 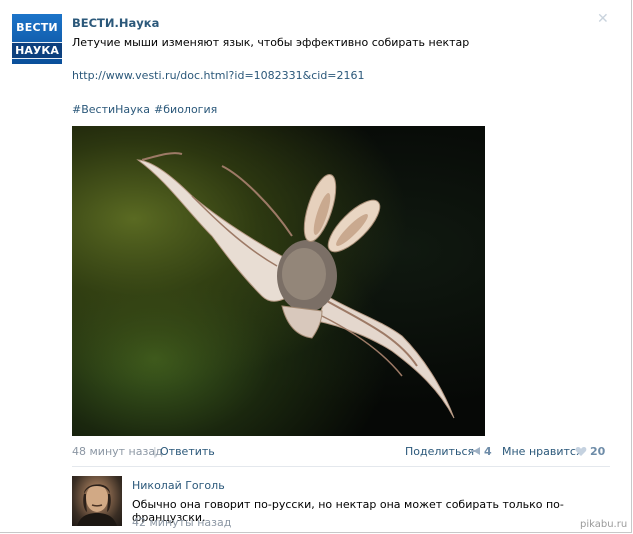 I want to click on share-button: Поделиться, so click(x=439, y=451).